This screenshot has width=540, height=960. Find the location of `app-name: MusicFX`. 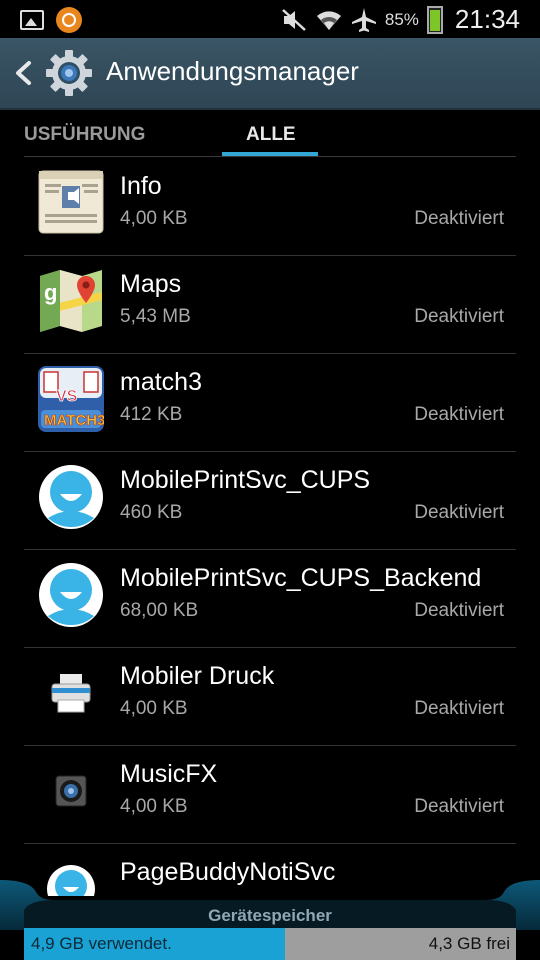

app-name: MusicFX is located at coordinates (169, 774).